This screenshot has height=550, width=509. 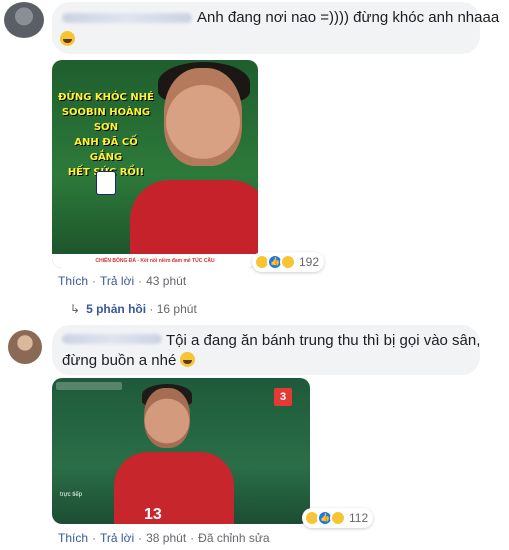 I want to click on tv-channel-logo: 3, so click(x=283, y=397).